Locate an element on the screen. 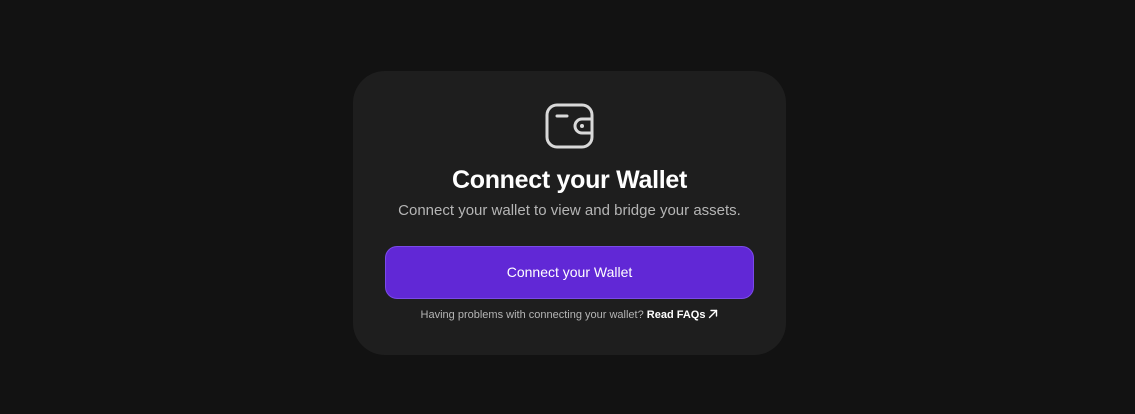 The height and width of the screenshot is (414, 1135). read-faqs-link: Read FAQs is located at coordinates (683, 315).